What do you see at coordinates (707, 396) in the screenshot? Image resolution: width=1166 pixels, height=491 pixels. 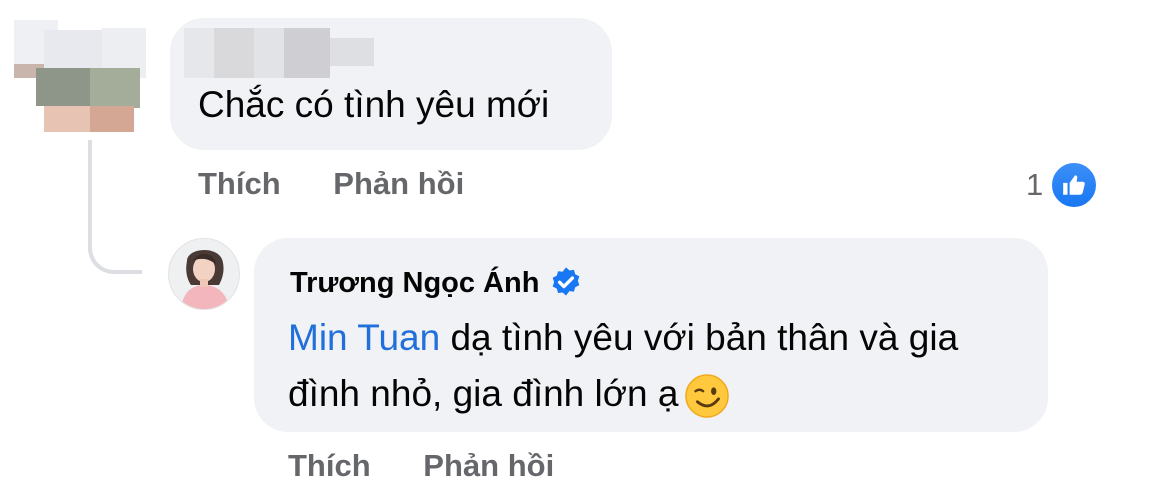 I see `winking-face-emoji` at bounding box center [707, 396].